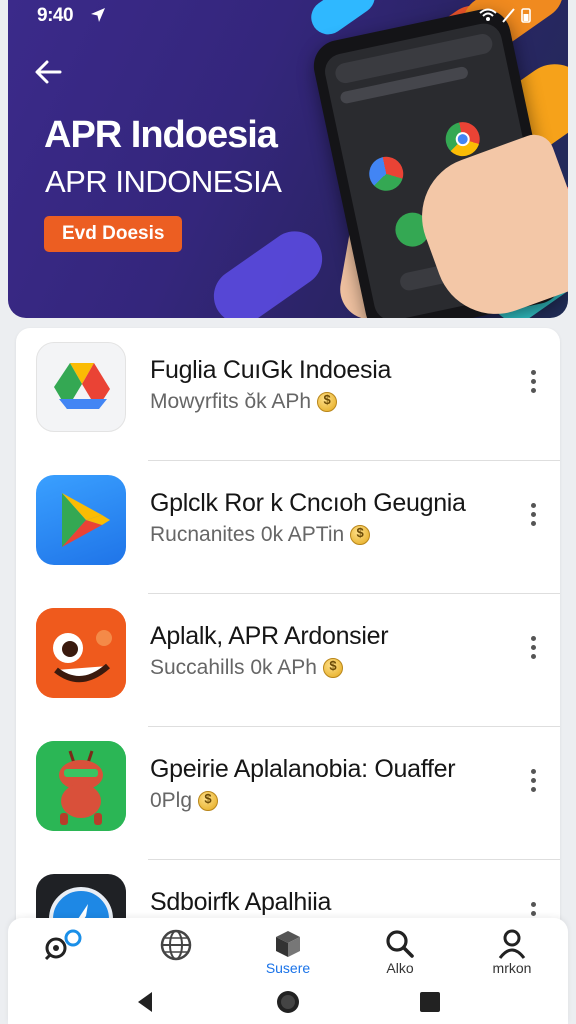 This screenshot has width=576, height=1024. I want to click on bottom-navigation: Susere Alko mrkon, so click(288, 971).